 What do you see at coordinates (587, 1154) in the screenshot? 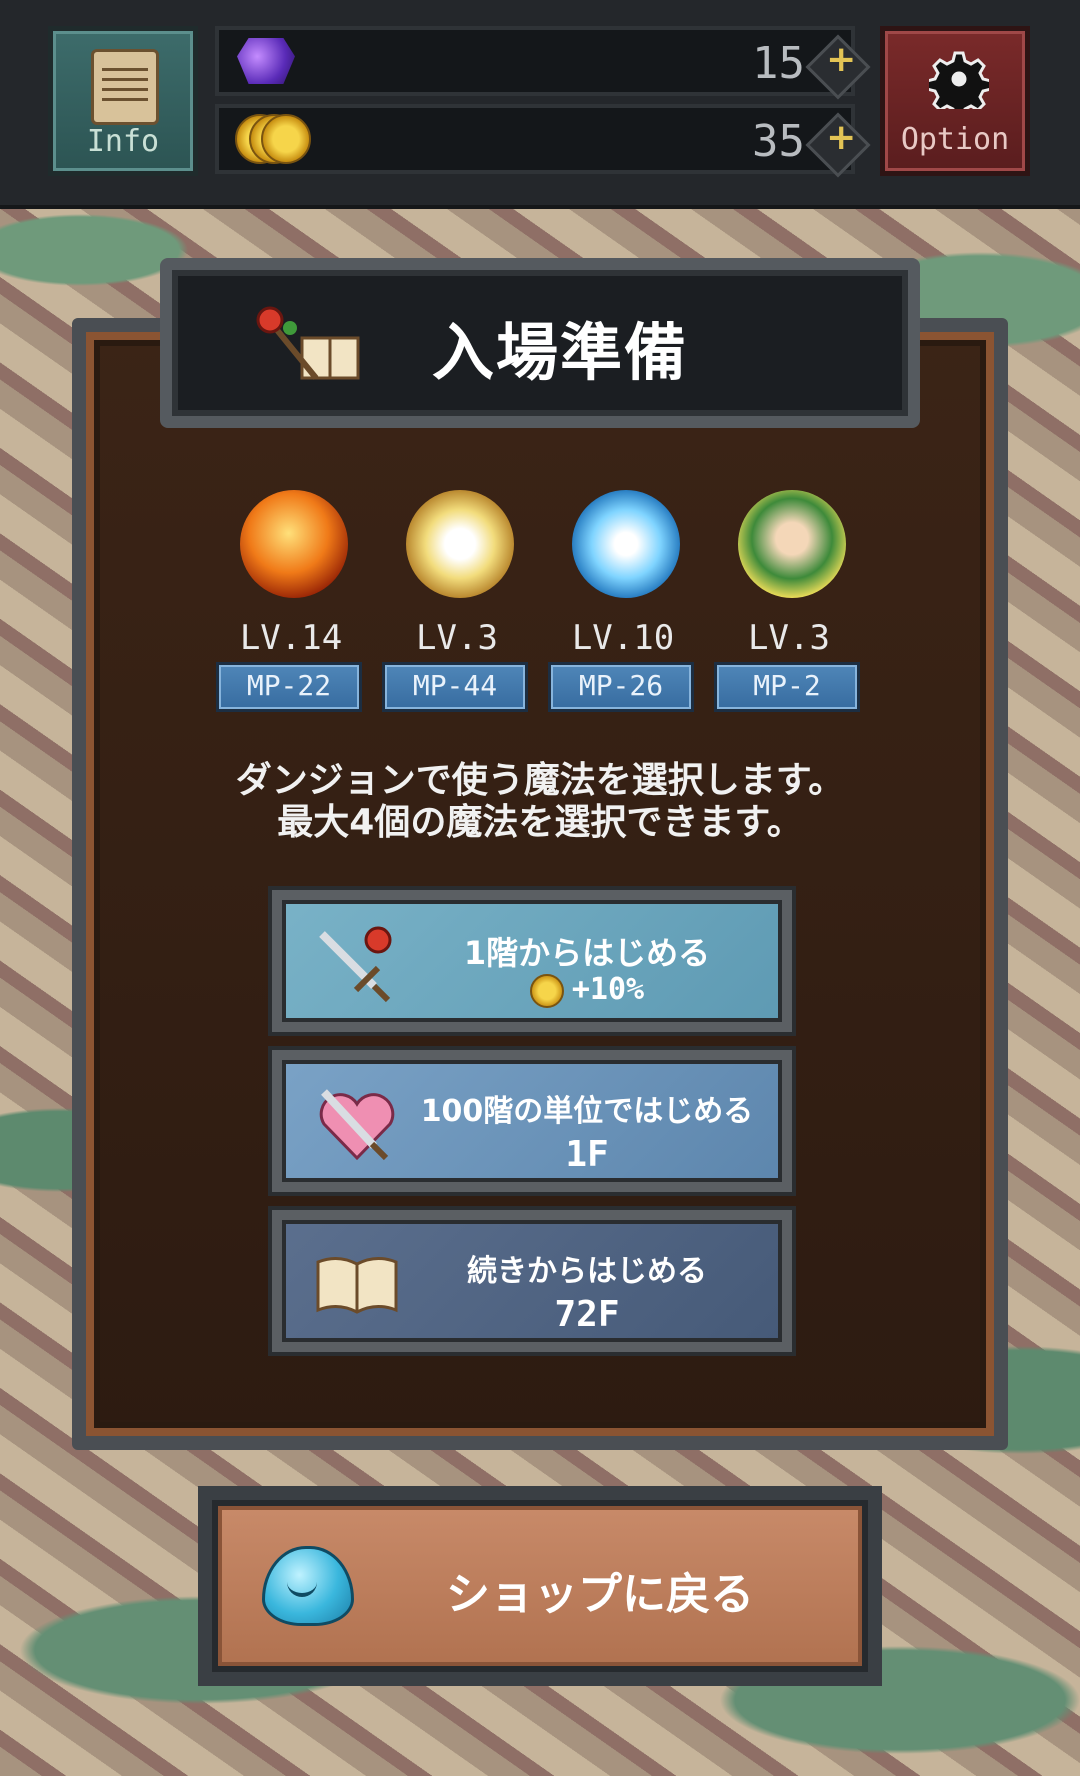
I see `option-floor: 1F` at bounding box center [587, 1154].